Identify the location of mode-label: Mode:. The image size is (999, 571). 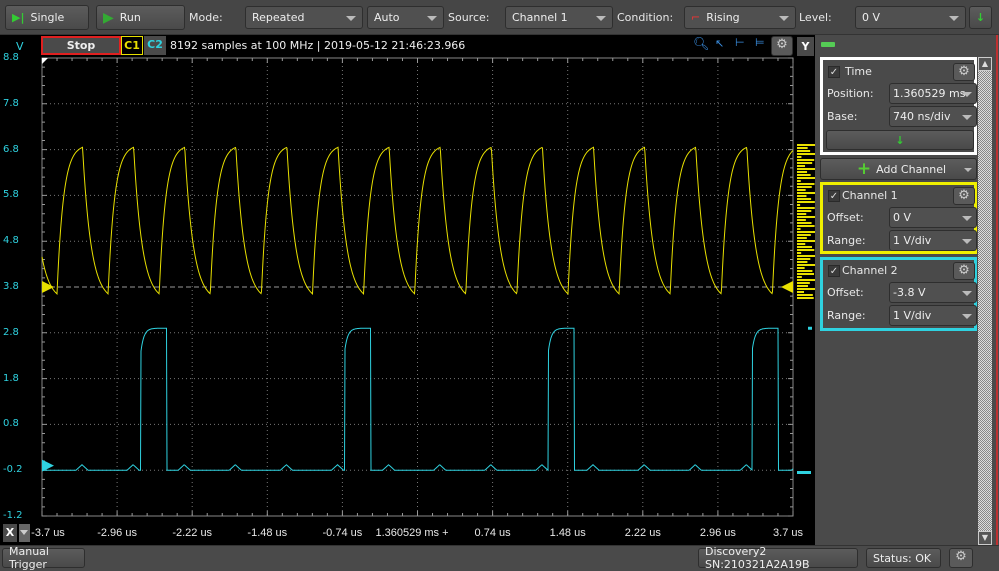
(206, 17).